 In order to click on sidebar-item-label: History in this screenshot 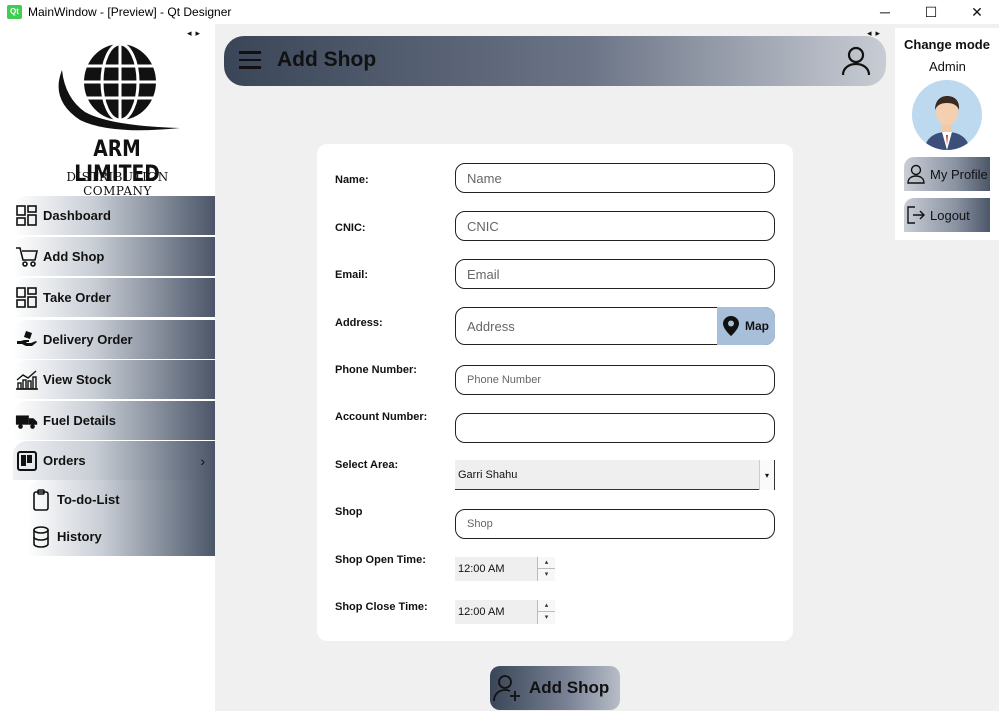, I will do `click(79, 536)`.